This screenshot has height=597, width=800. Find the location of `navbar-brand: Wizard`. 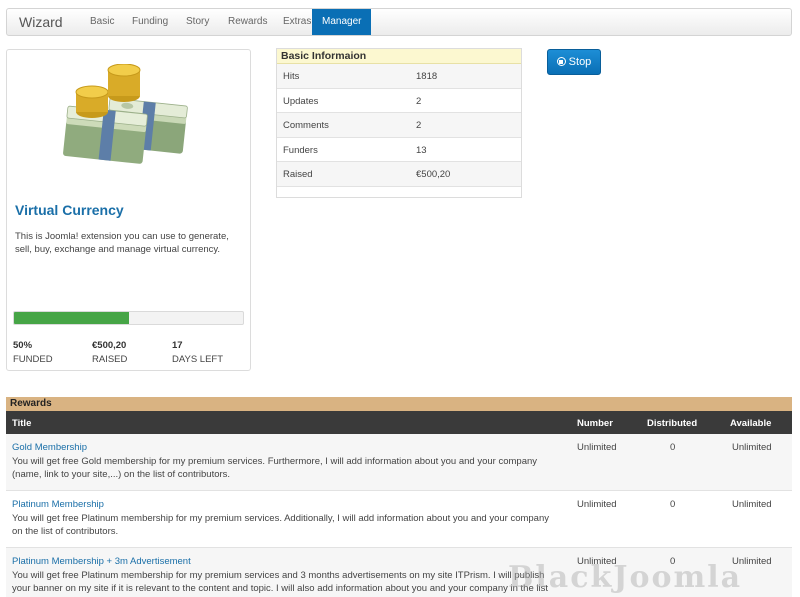

navbar-brand: Wizard is located at coordinates (41, 22).